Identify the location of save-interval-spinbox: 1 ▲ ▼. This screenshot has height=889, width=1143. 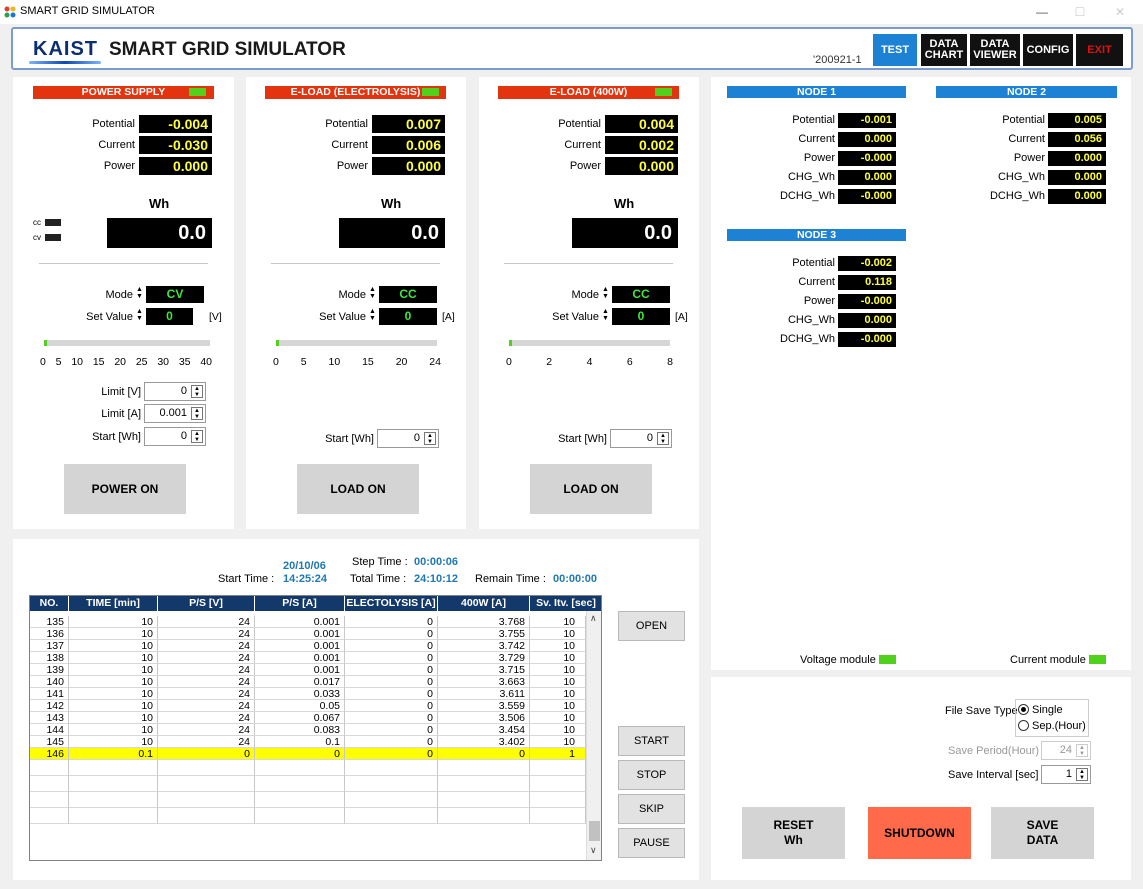
(1066, 774).